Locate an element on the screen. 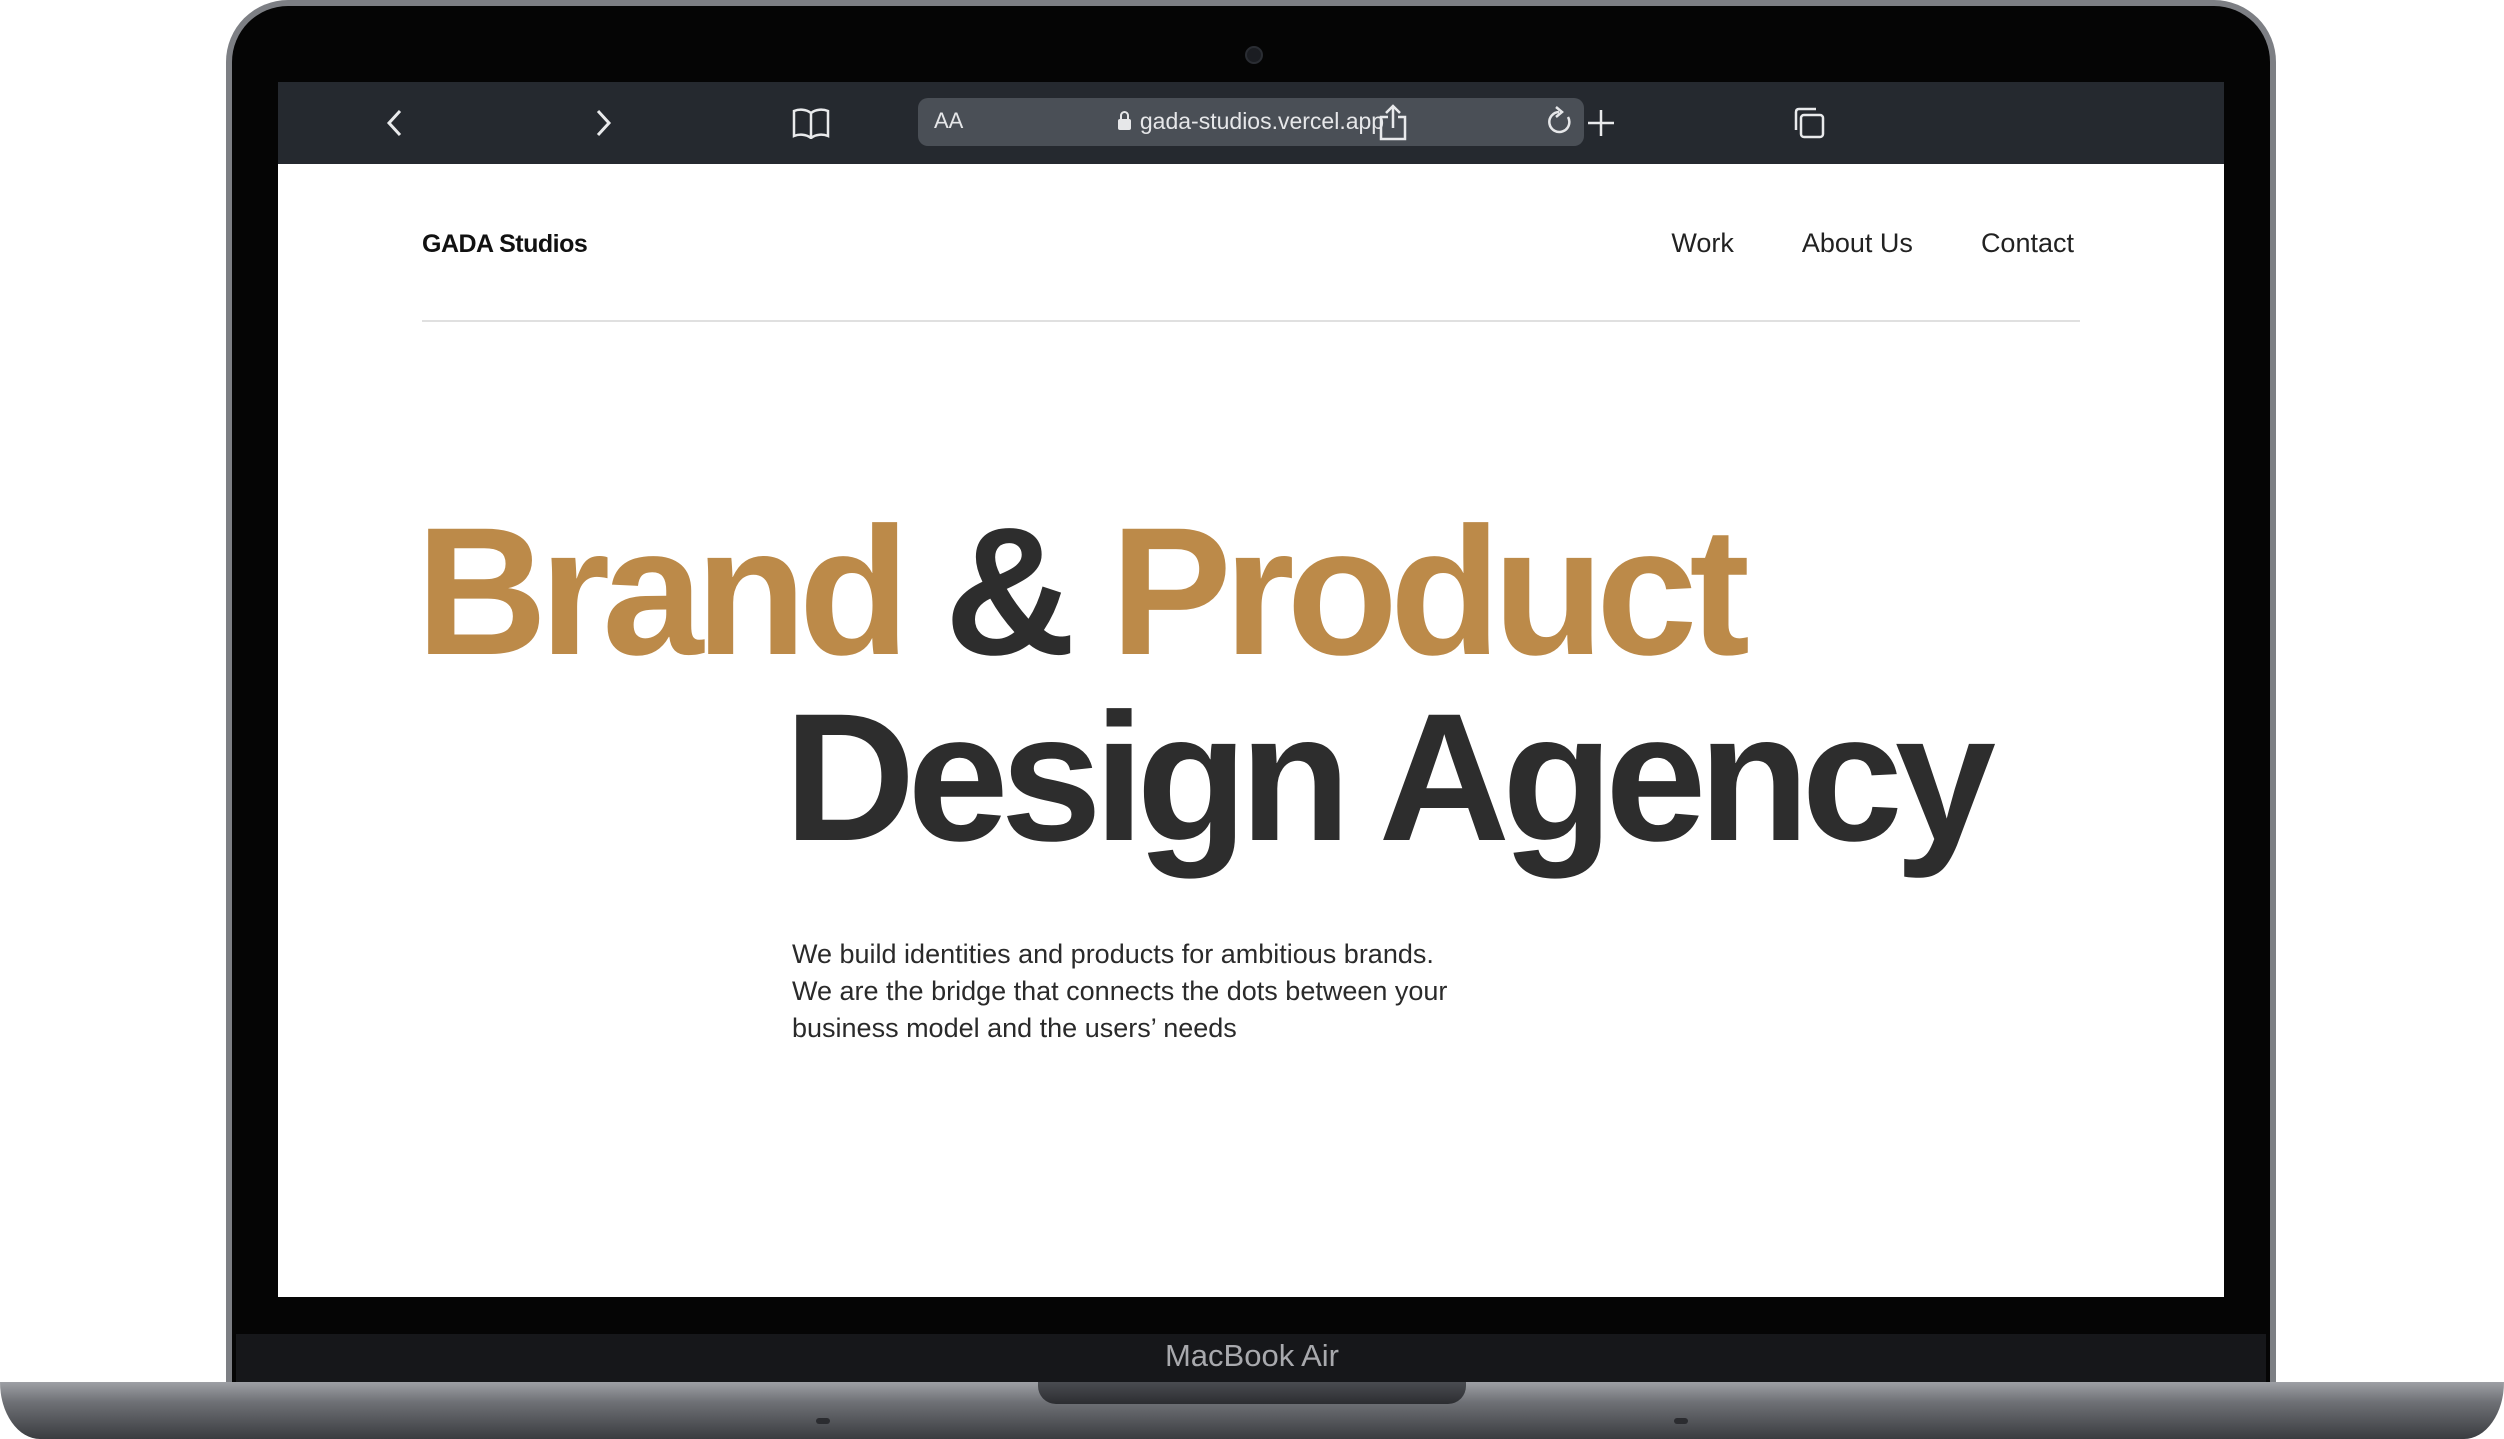 This screenshot has height=1439, width=2504. site-logo: GADA Studios is located at coordinates (505, 244).